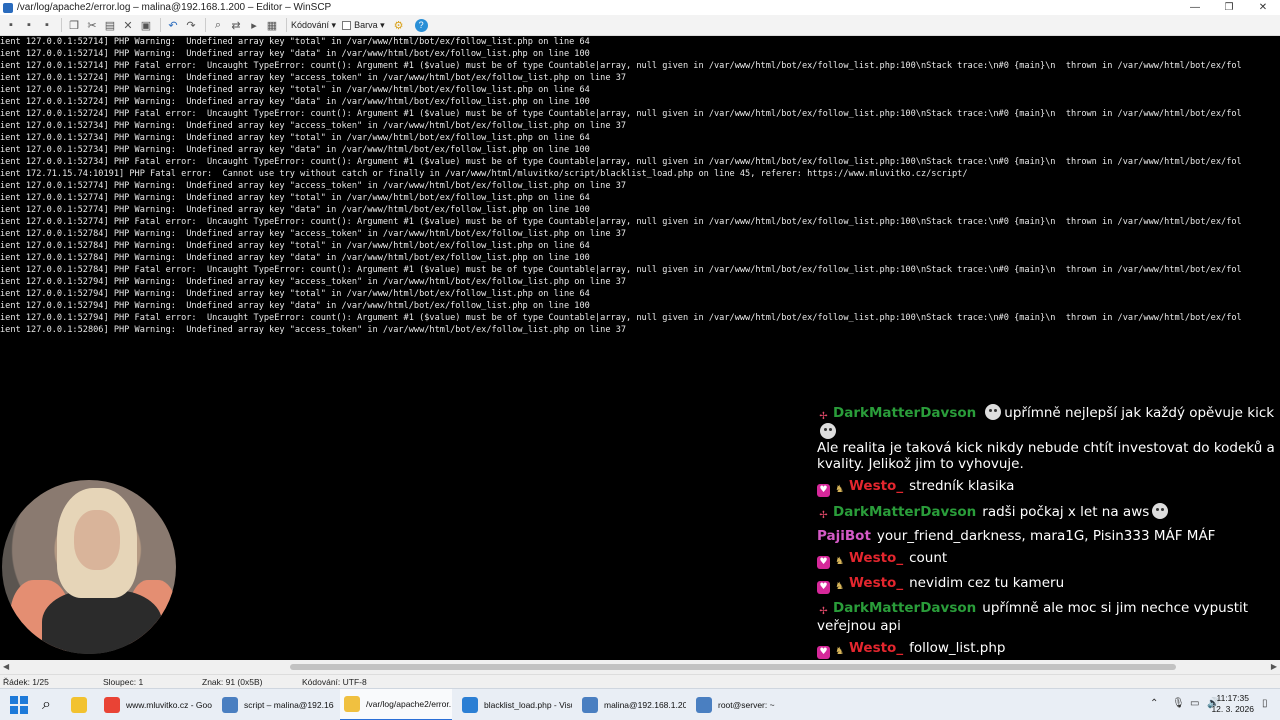 The image size is (1280, 720). Describe the element at coordinates (8, 7) in the screenshot. I see `winscp-icon` at that location.